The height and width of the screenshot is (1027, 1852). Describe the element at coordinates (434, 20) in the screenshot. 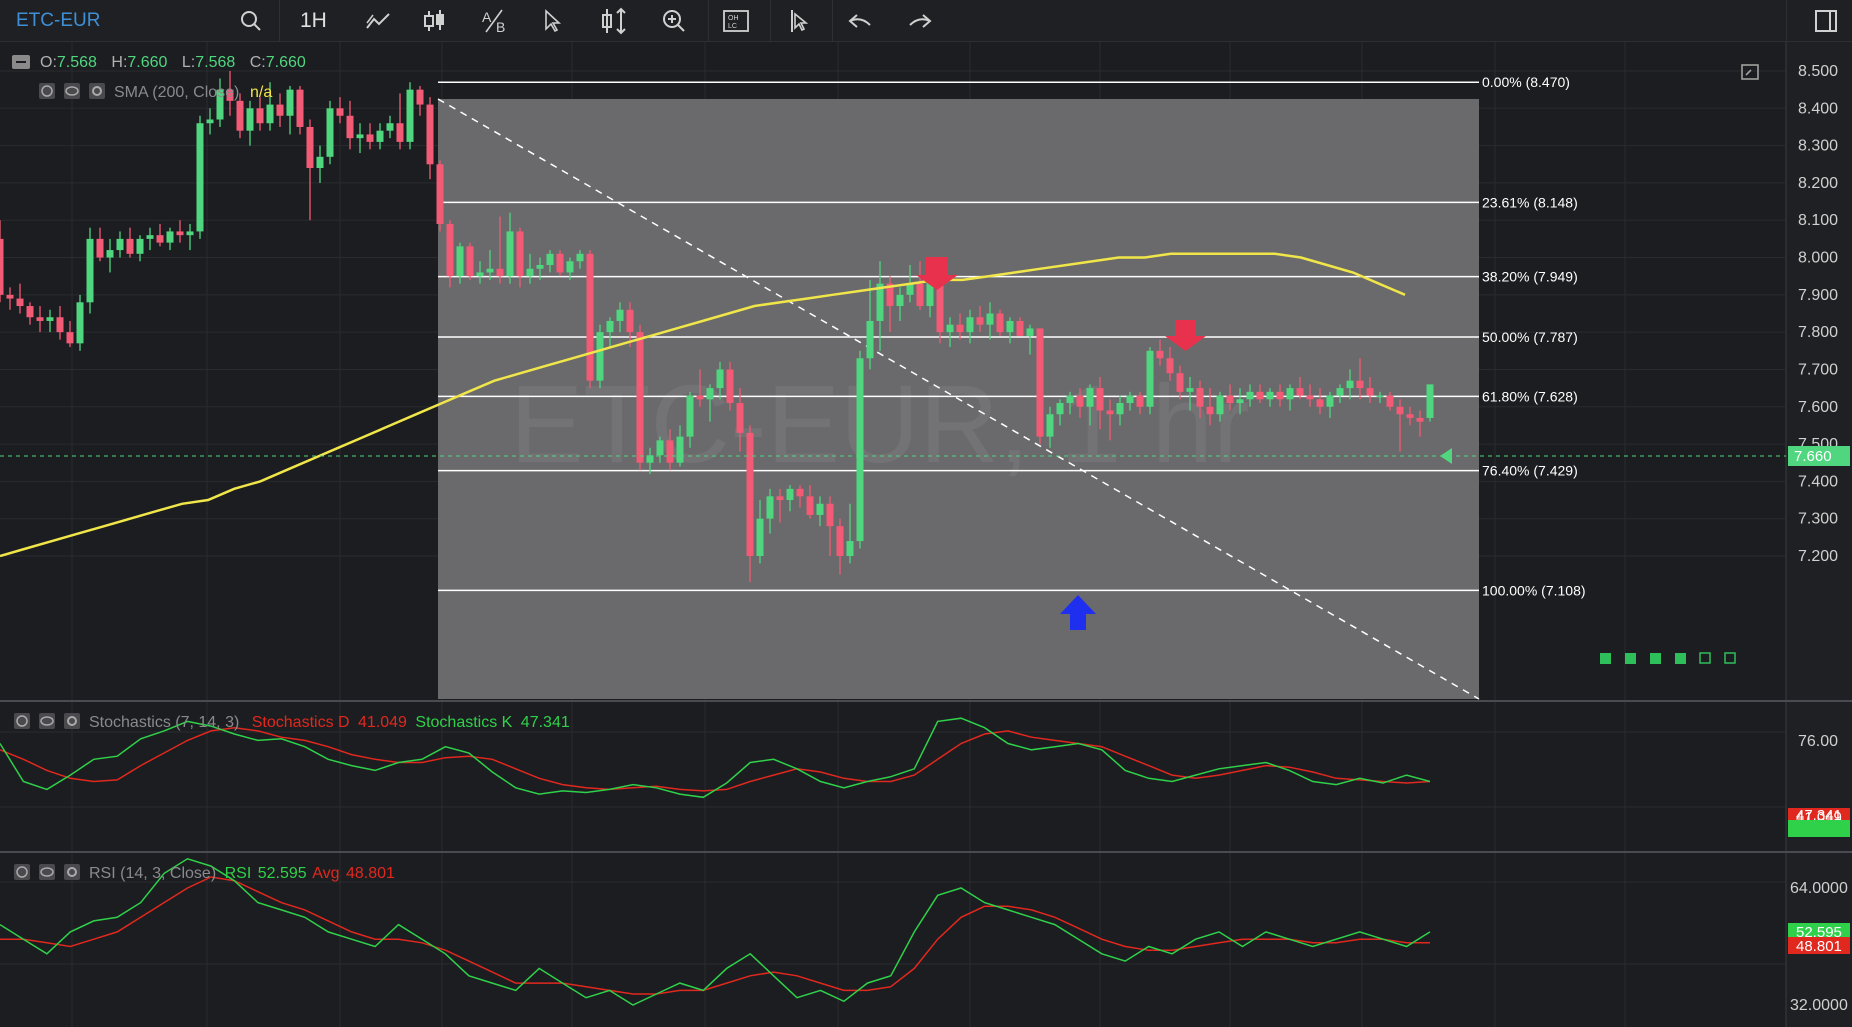

I see `candlestick-icon` at that location.